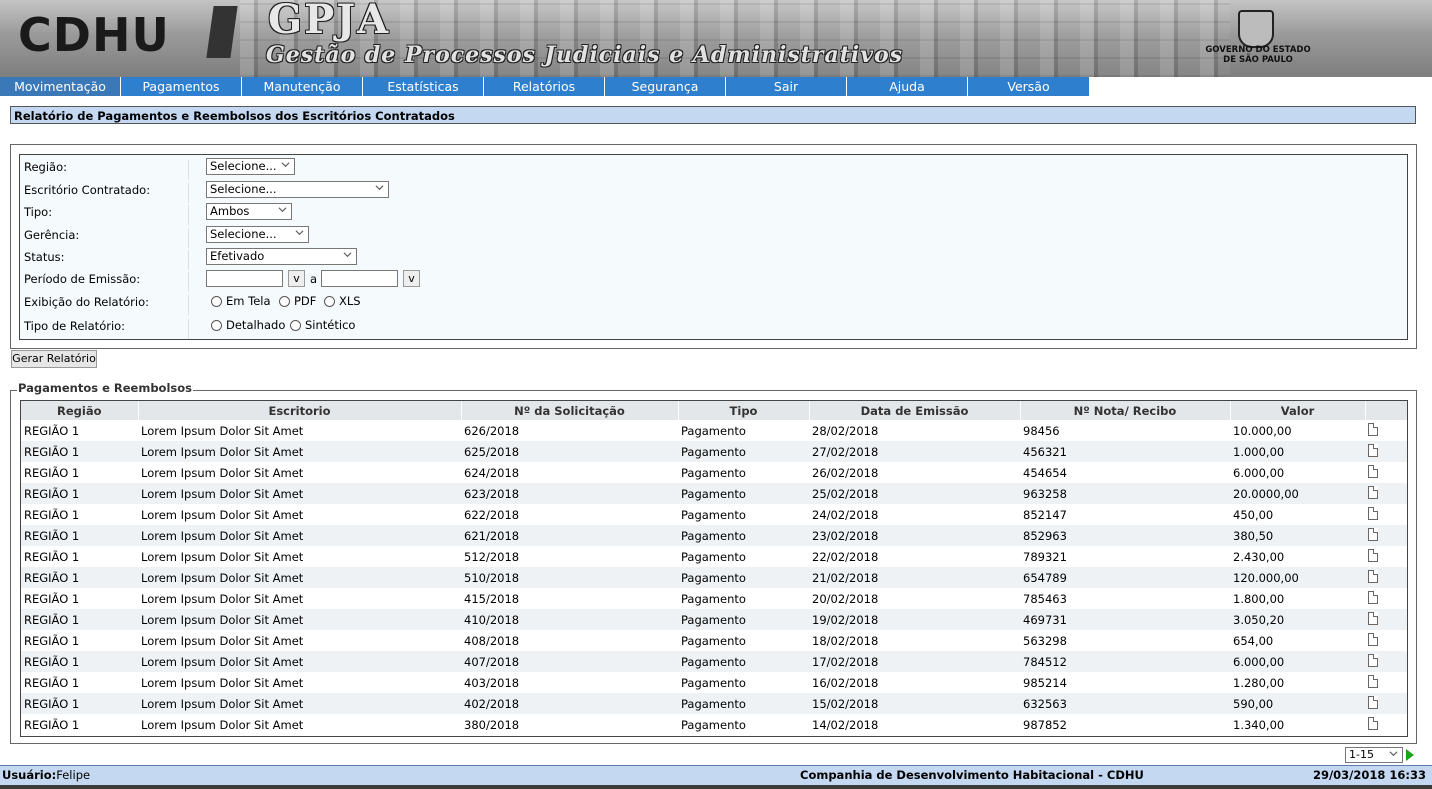 The height and width of the screenshot is (789, 1432). Describe the element at coordinates (1374, 755) in the screenshot. I see `page-select: 1-15` at that location.